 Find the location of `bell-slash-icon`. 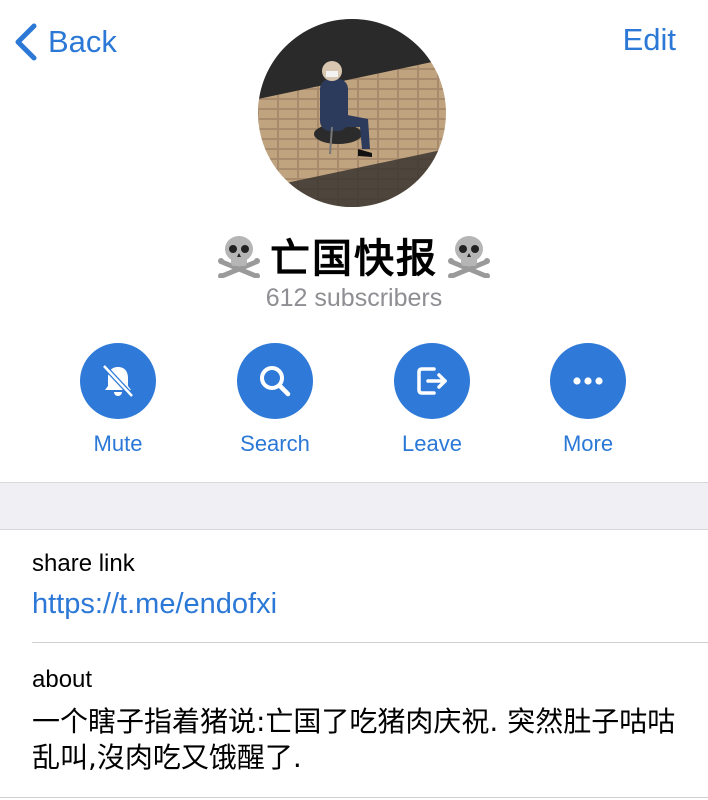

bell-slash-icon is located at coordinates (118, 381).